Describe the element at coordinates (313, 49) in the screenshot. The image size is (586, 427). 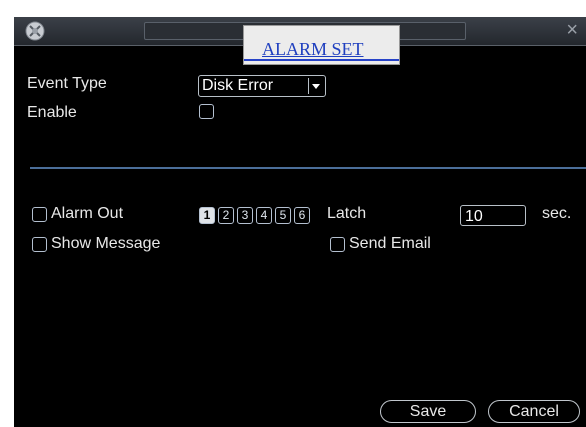
I see `window-title: ALARM SET` at that location.